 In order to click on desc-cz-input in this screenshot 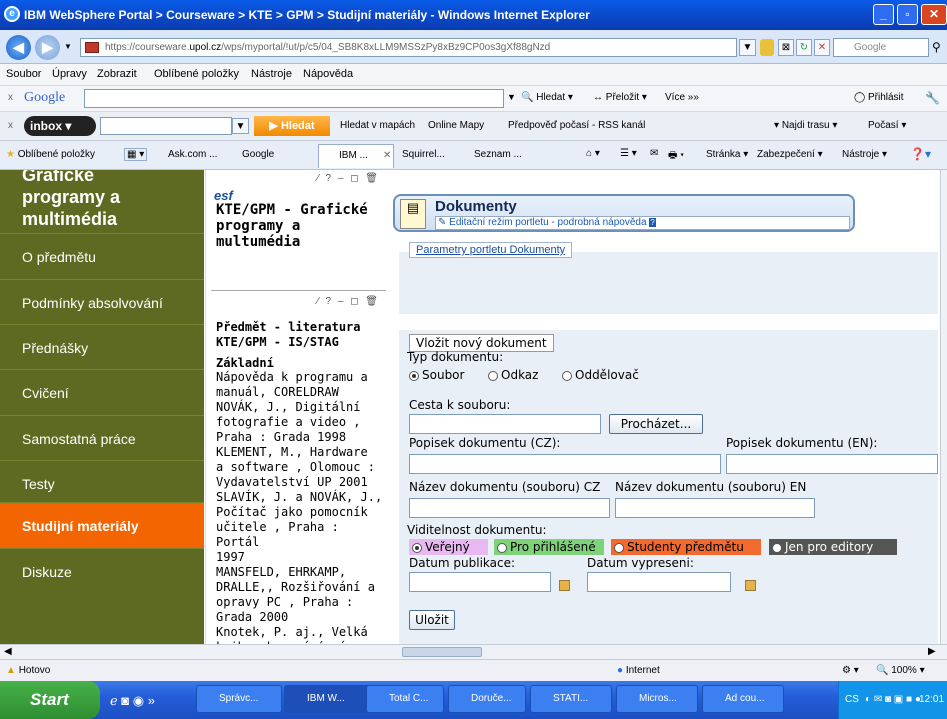, I will do `click(565, 464)`.